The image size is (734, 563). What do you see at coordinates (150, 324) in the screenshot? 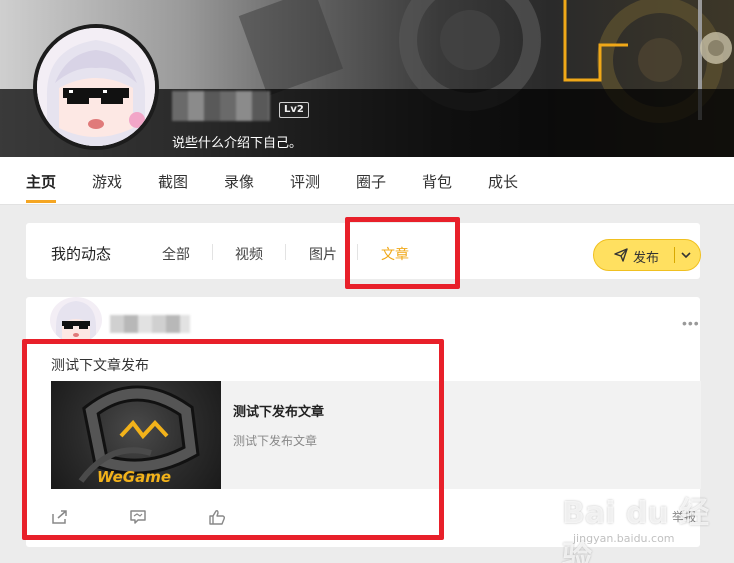
I see `post-author-redacted` at bounding box center [150, 324].